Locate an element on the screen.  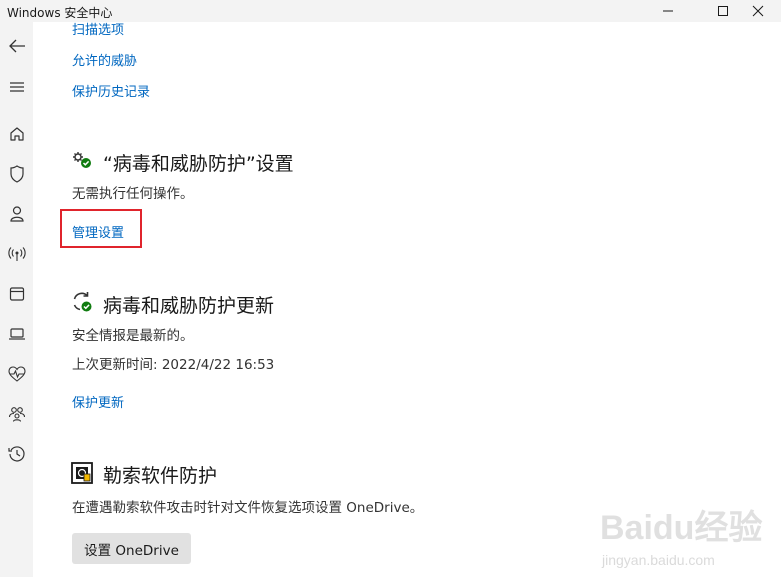
family-icon is located at coordinates (16, 414).